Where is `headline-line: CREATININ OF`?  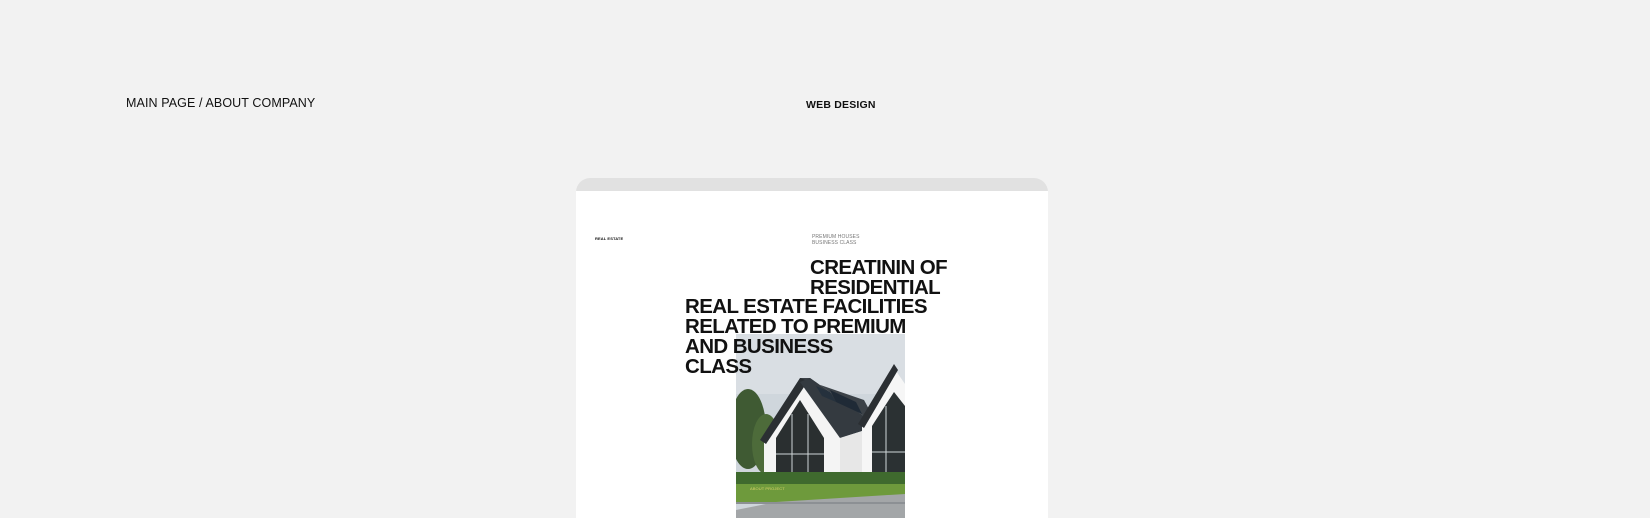
headline-line: CREATININ OF is located at coordinates (879, 267).